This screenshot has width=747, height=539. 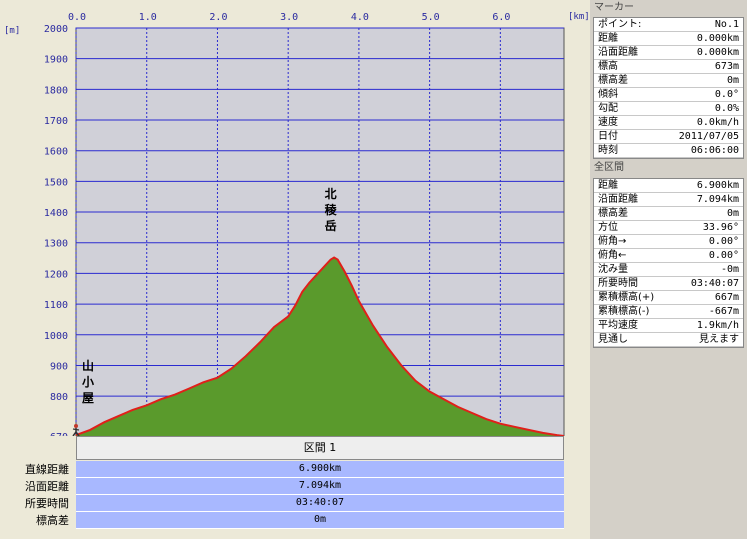 What do you see at coordinates (320, 520) in the screenshot?
I see `summary-value: 0m` at bounding box center [320, 520].